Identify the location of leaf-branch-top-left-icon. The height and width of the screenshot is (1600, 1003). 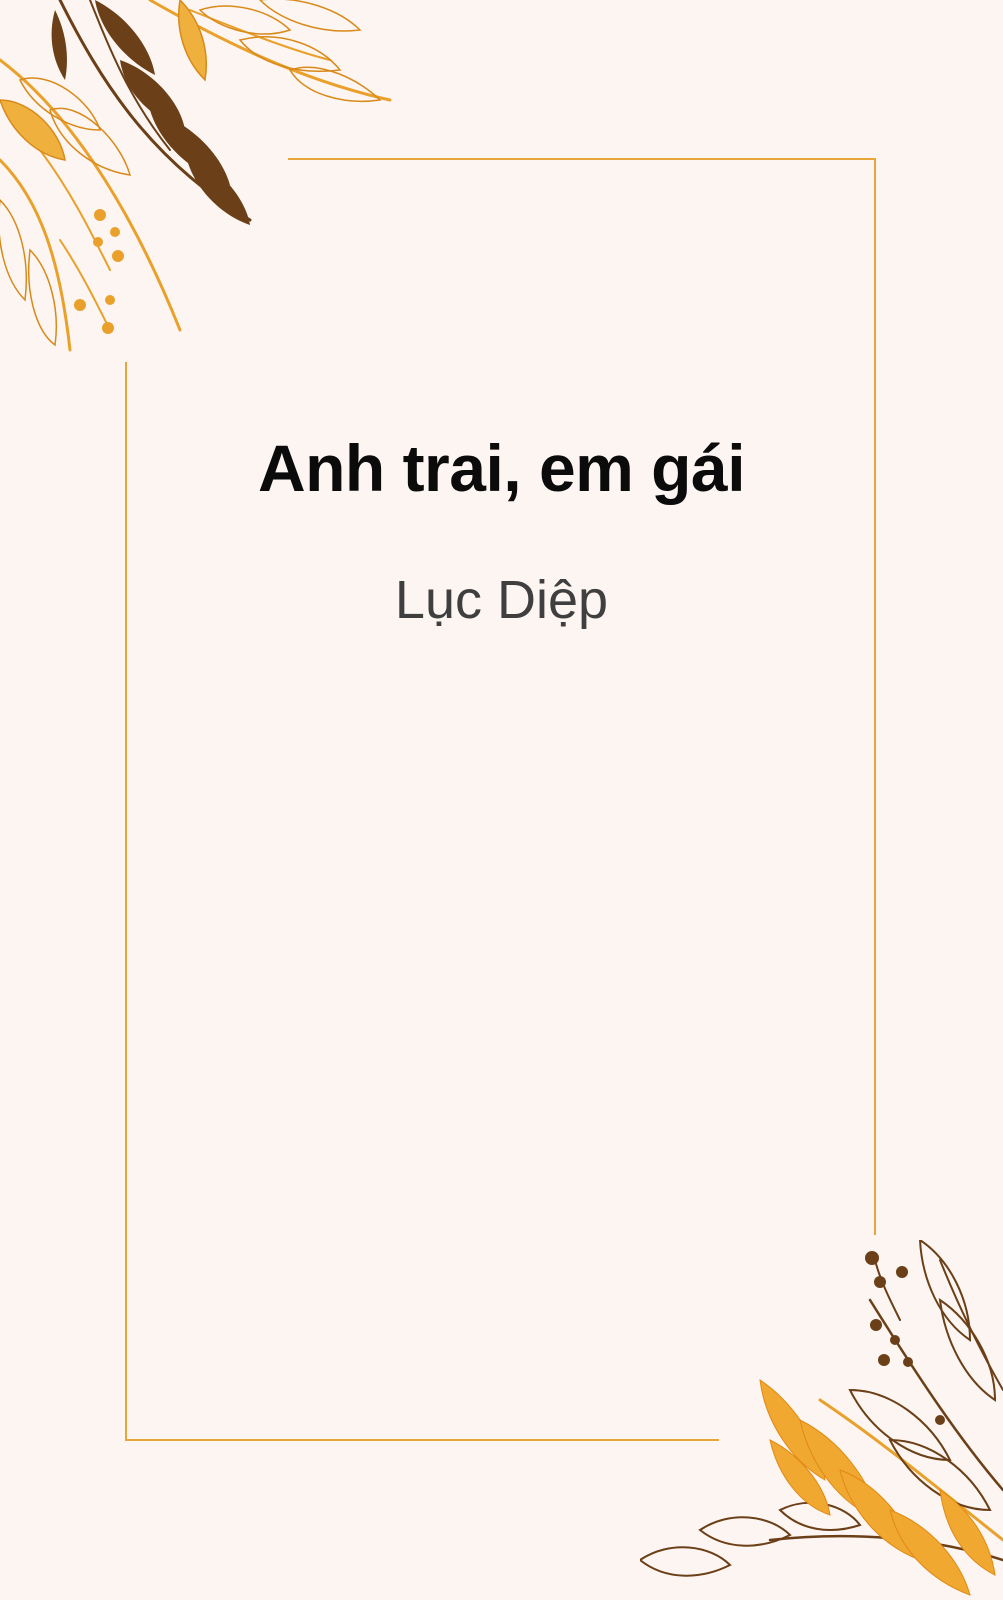
(196, 176).